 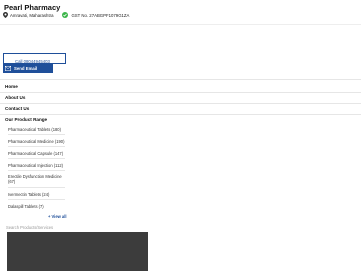 What do you see at coordinates (38, 179) in the screenshot?
I see `product-range-item: Erectile Dysfunction Medicine (67)` at bounding box center [38, 179].